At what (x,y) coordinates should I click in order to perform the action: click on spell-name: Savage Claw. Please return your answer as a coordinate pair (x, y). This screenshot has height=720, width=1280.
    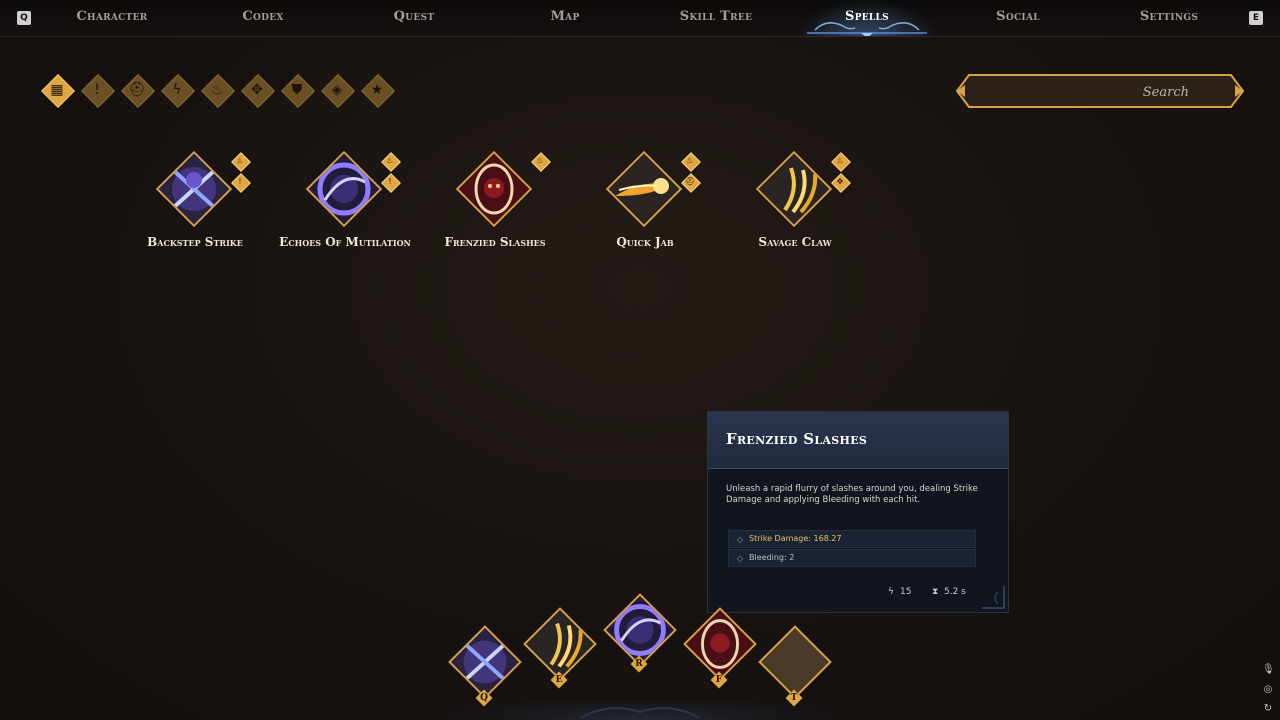
    Looking at the image, I should click on (795, 242).